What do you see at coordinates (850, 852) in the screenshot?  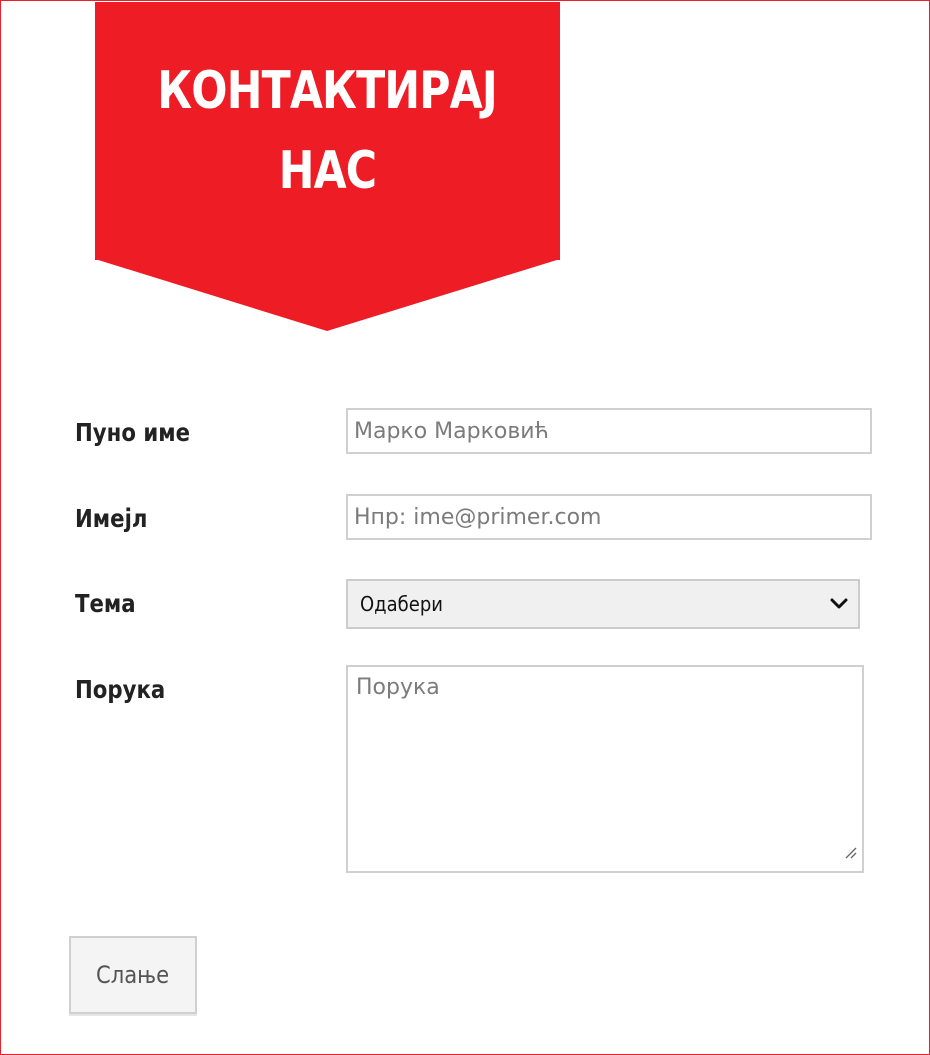 I see `resize-handle-icon` at bounding box center [850, 852].